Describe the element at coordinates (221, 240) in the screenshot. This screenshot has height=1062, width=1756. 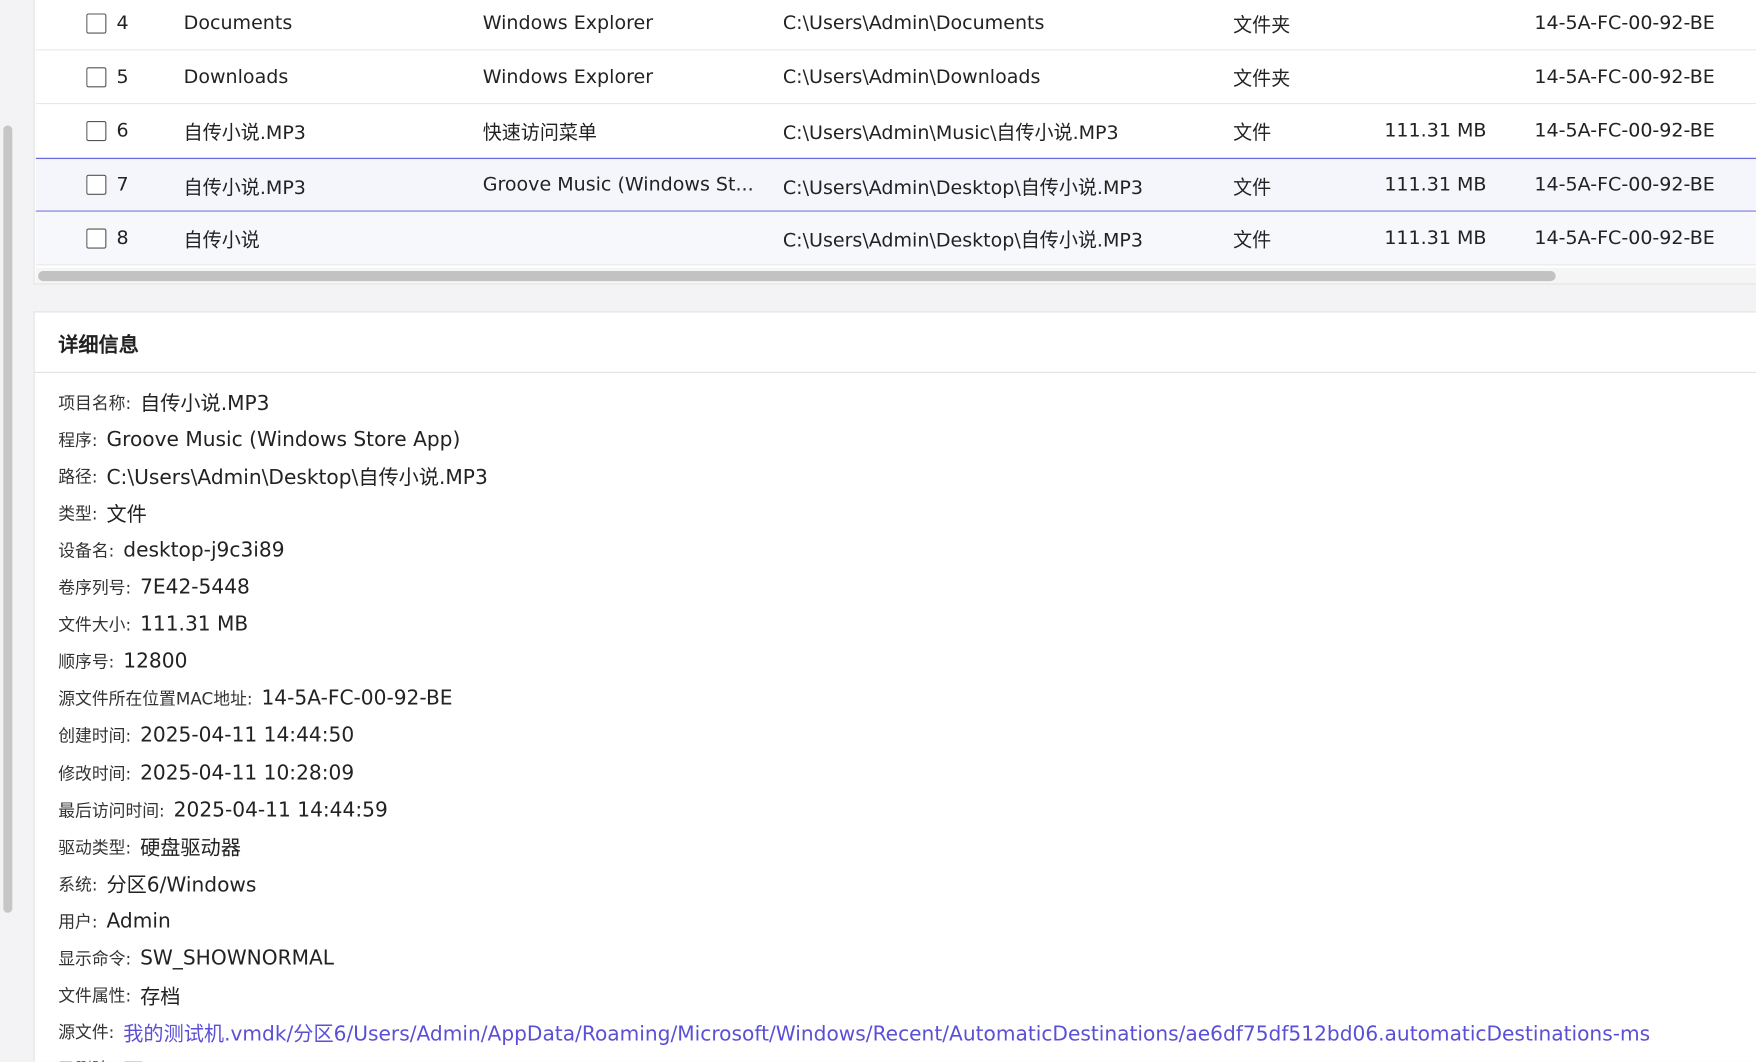
I see `row-name: 自传小说` at that location.